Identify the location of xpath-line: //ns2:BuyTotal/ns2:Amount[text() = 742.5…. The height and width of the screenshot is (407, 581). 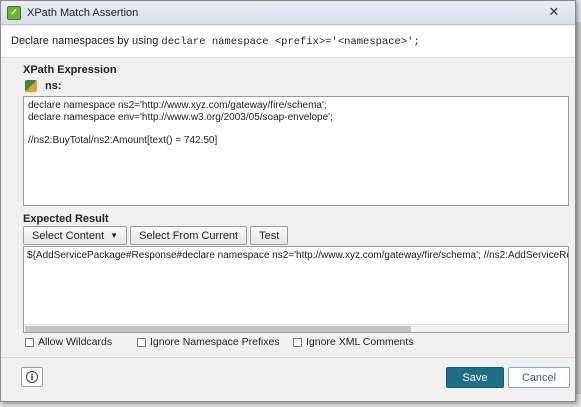
(123, 140).